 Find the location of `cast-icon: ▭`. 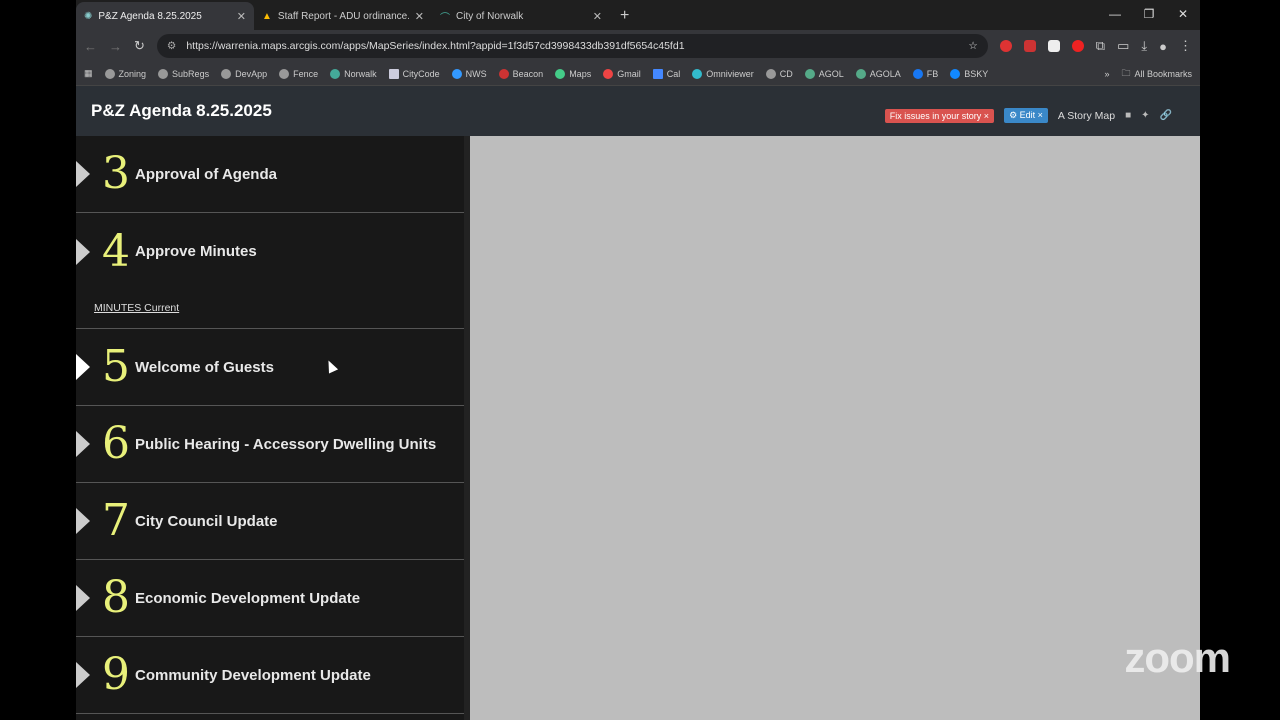

cast-icon: ▭ is located at coordinates (1123, 46).